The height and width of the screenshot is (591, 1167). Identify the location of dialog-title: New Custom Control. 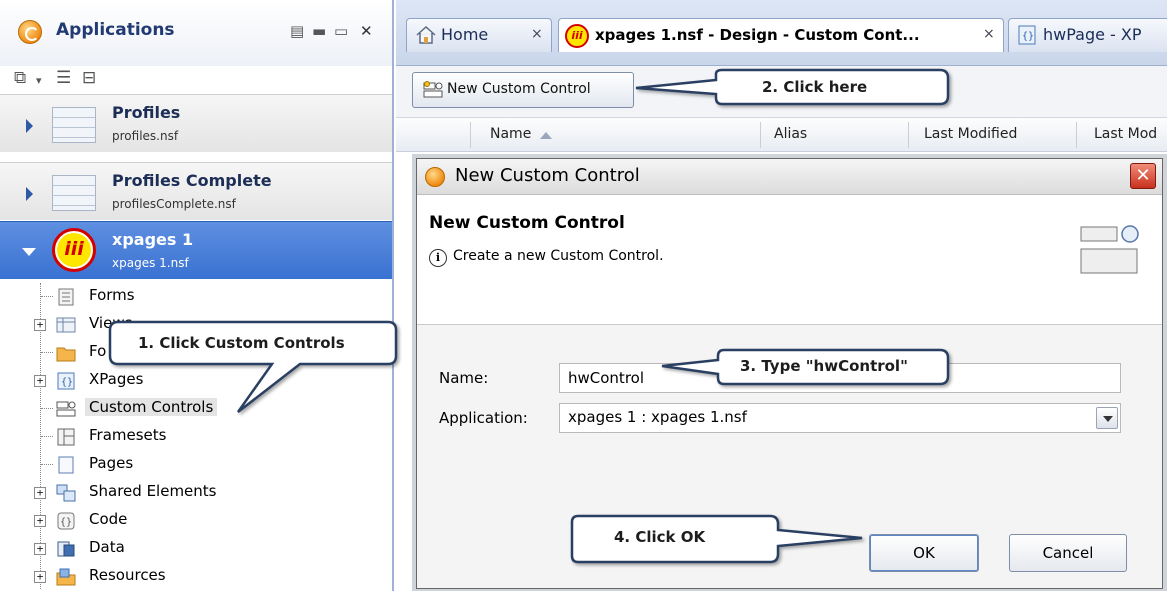
(547, 175).